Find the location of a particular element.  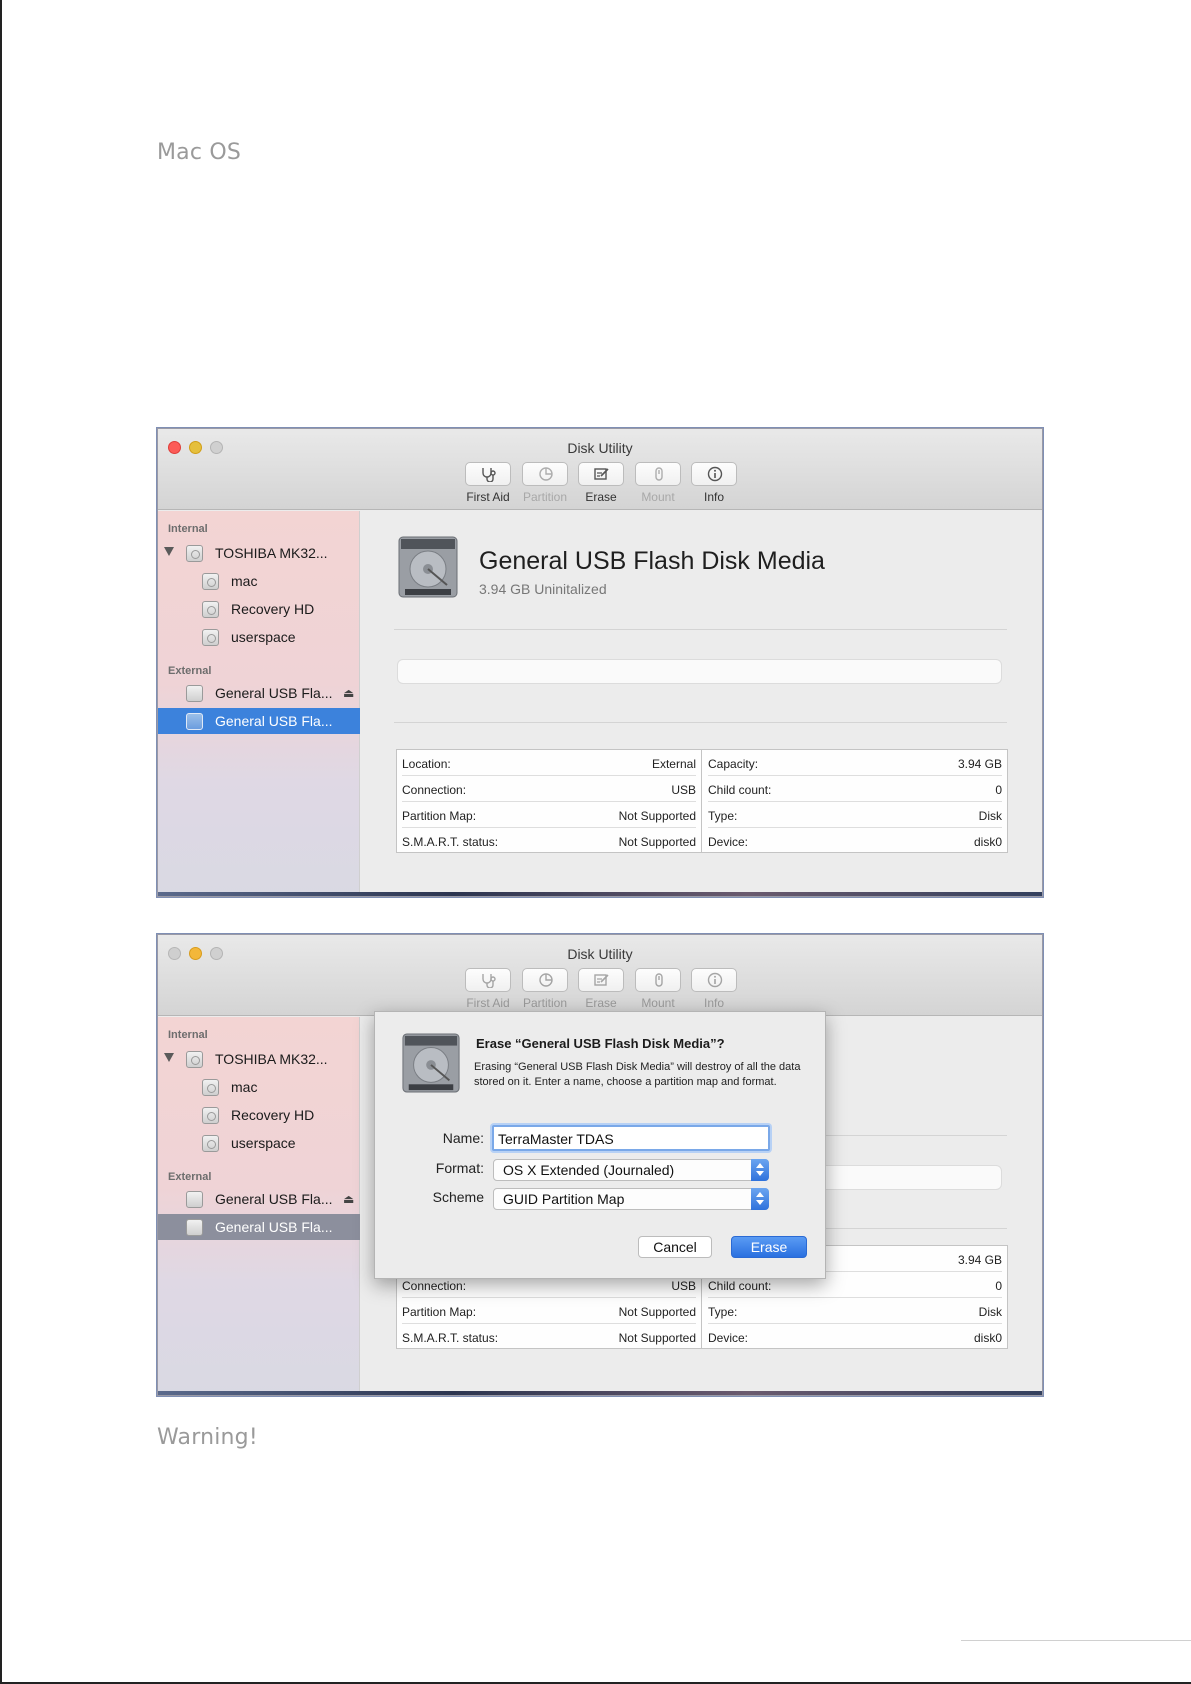

info-row-location: Location: External is located at coordinates (549, 763).